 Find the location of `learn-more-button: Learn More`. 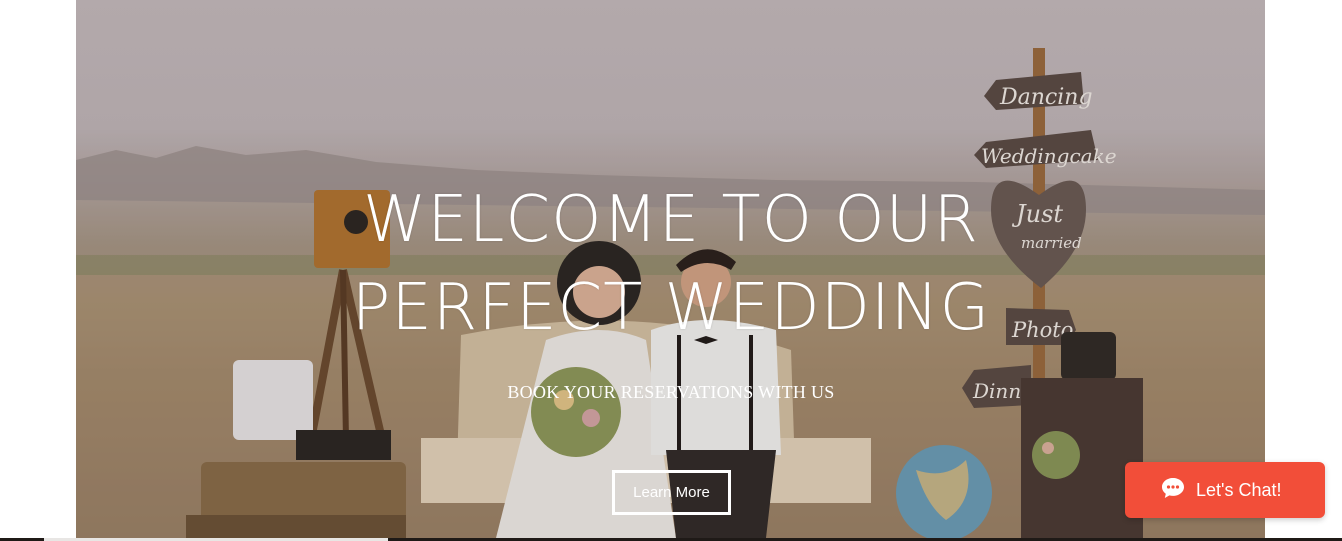

learn-more-button: Learn More is located at coordinates (671, 492).